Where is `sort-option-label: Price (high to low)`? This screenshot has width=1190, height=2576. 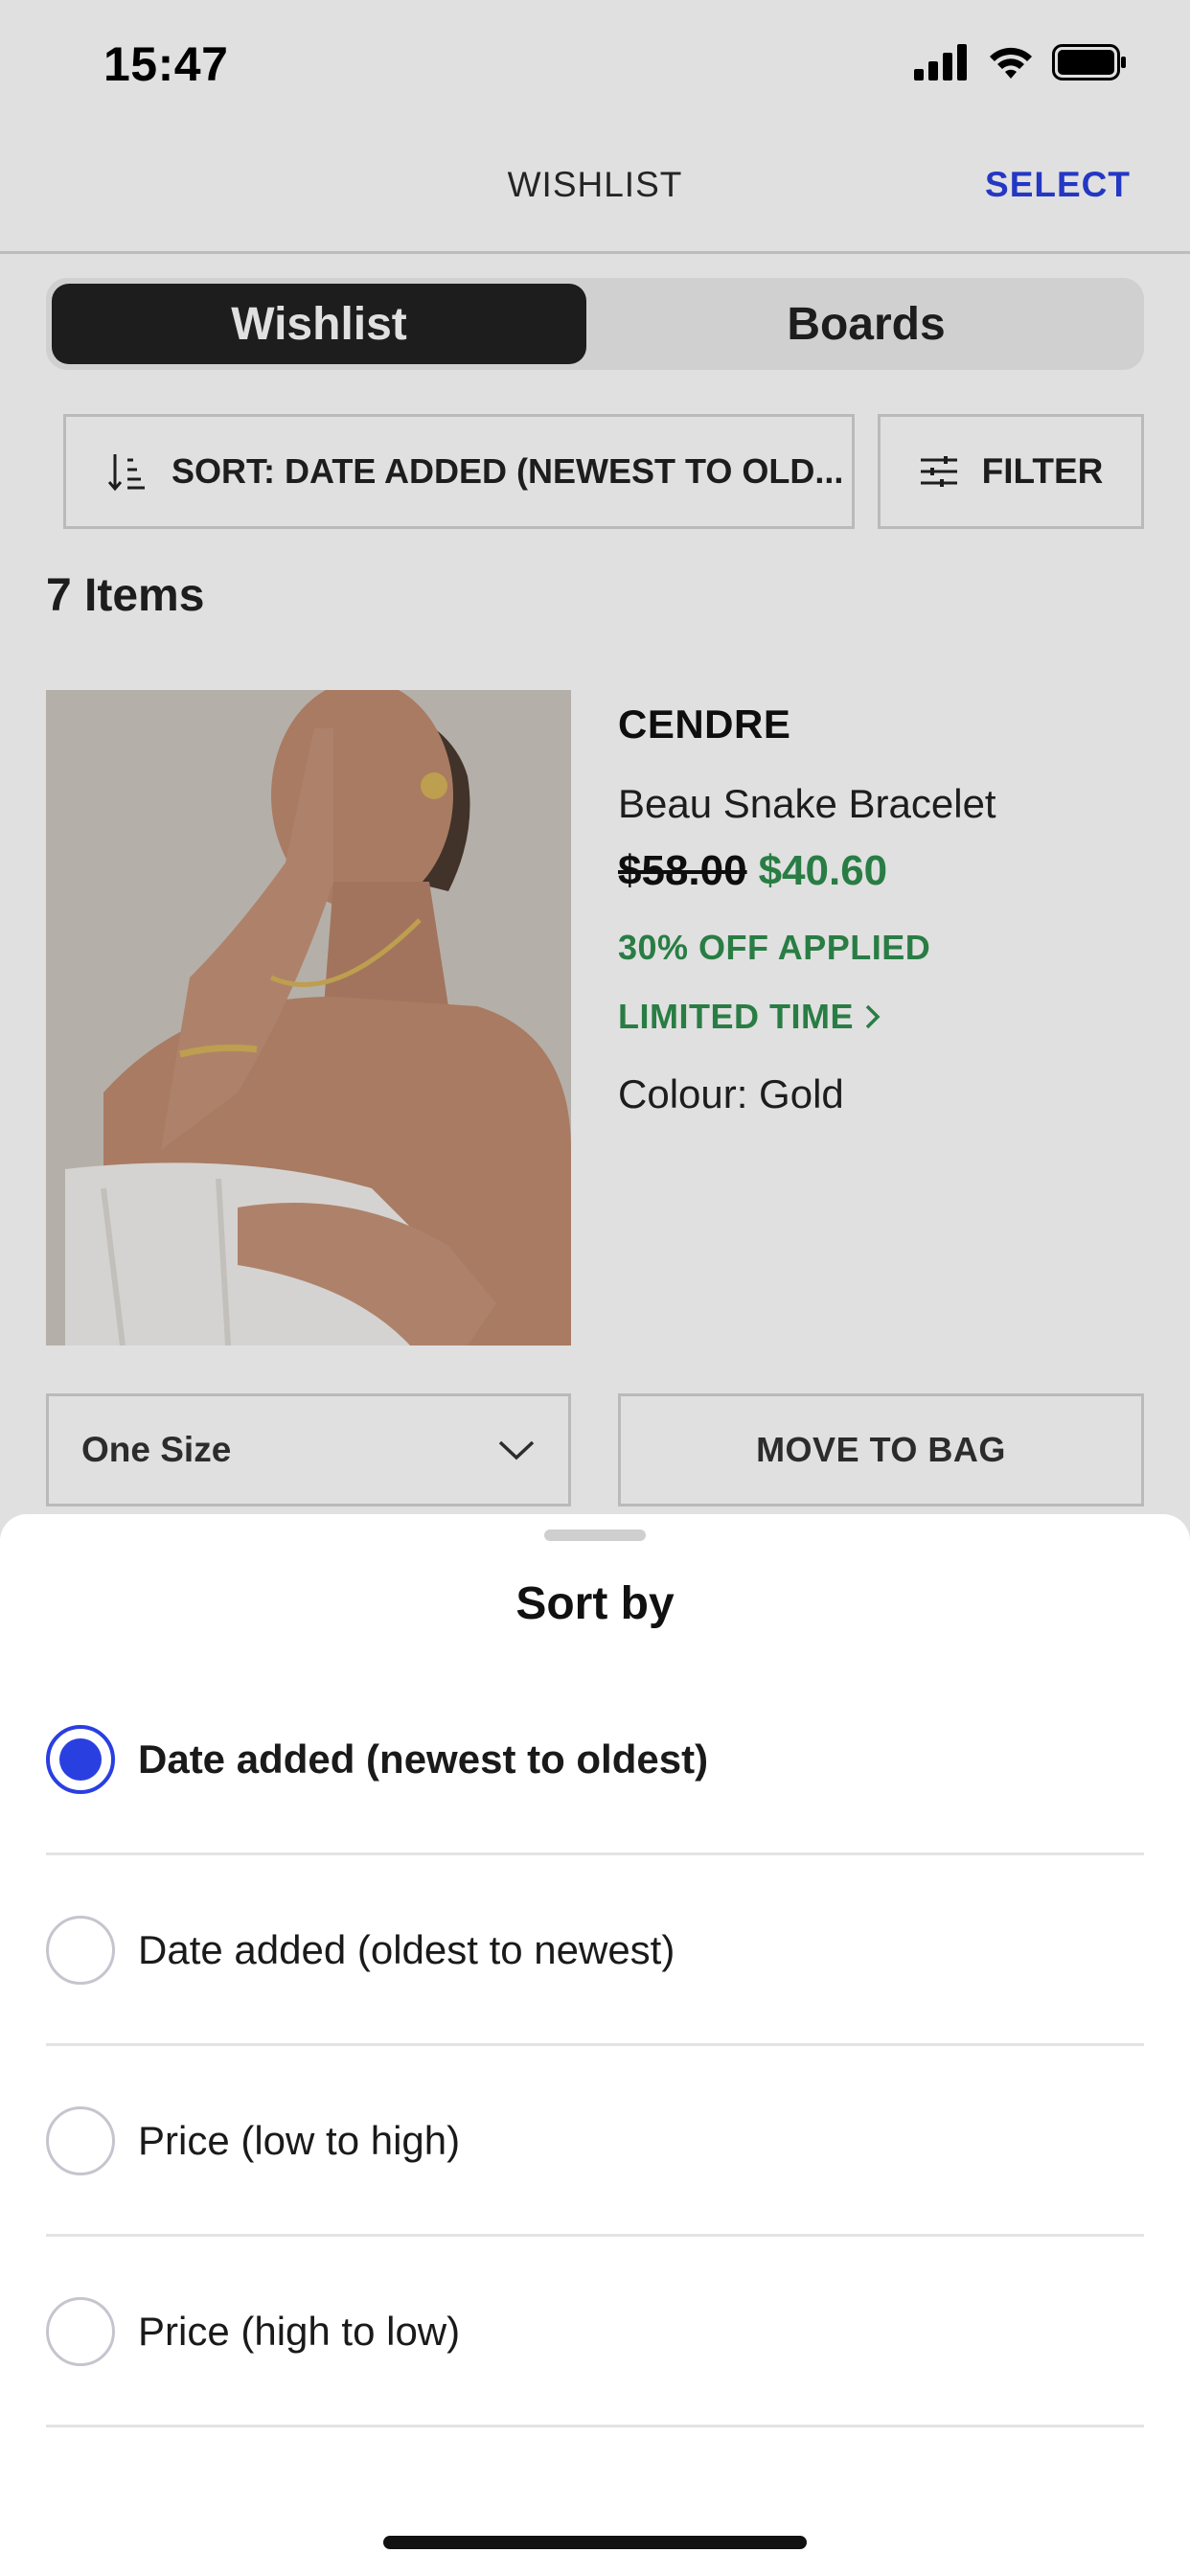 sort-option-label: Price (high to low) is located at coordinates (300, 2331).